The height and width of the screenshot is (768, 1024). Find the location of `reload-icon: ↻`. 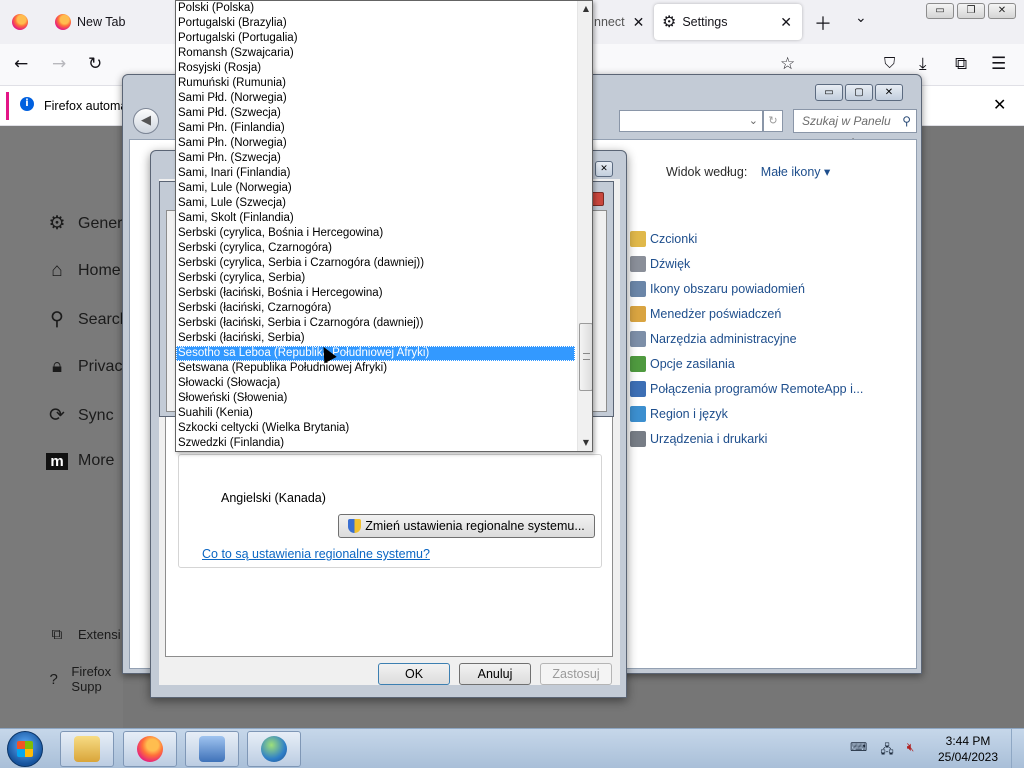

reload-icon: ↻ is located at coordinates (95, 64).